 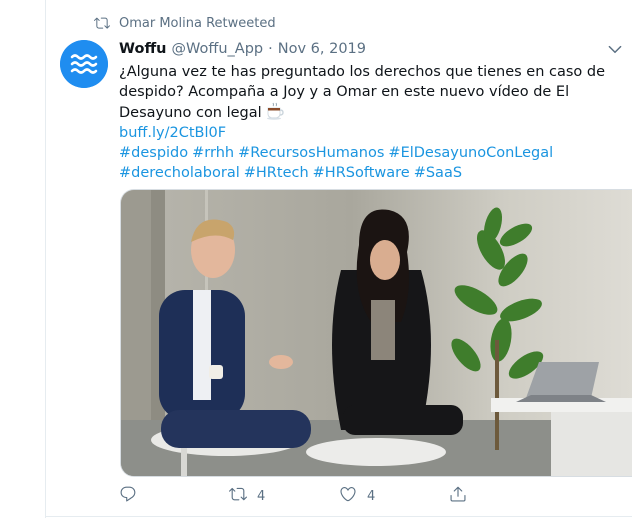 What do you see at coordinates (276, 173) in the screenshot?
I see `hashtag: #HRtech` at bounding box center [276, 173].